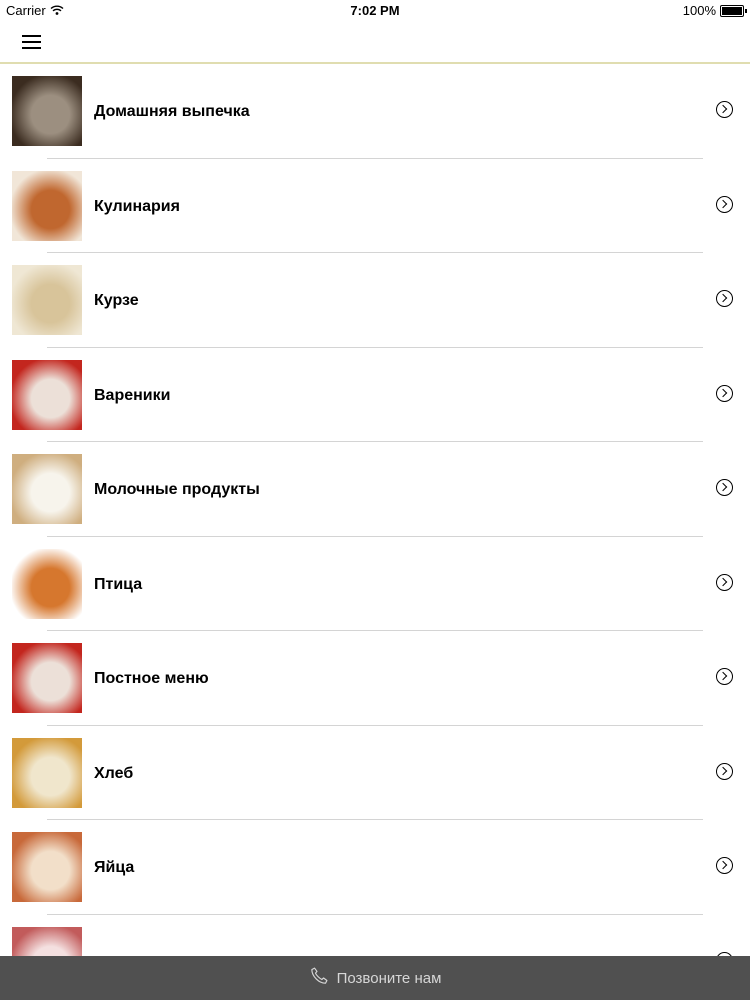  I want to click on phone-icon, so click(319, 978).